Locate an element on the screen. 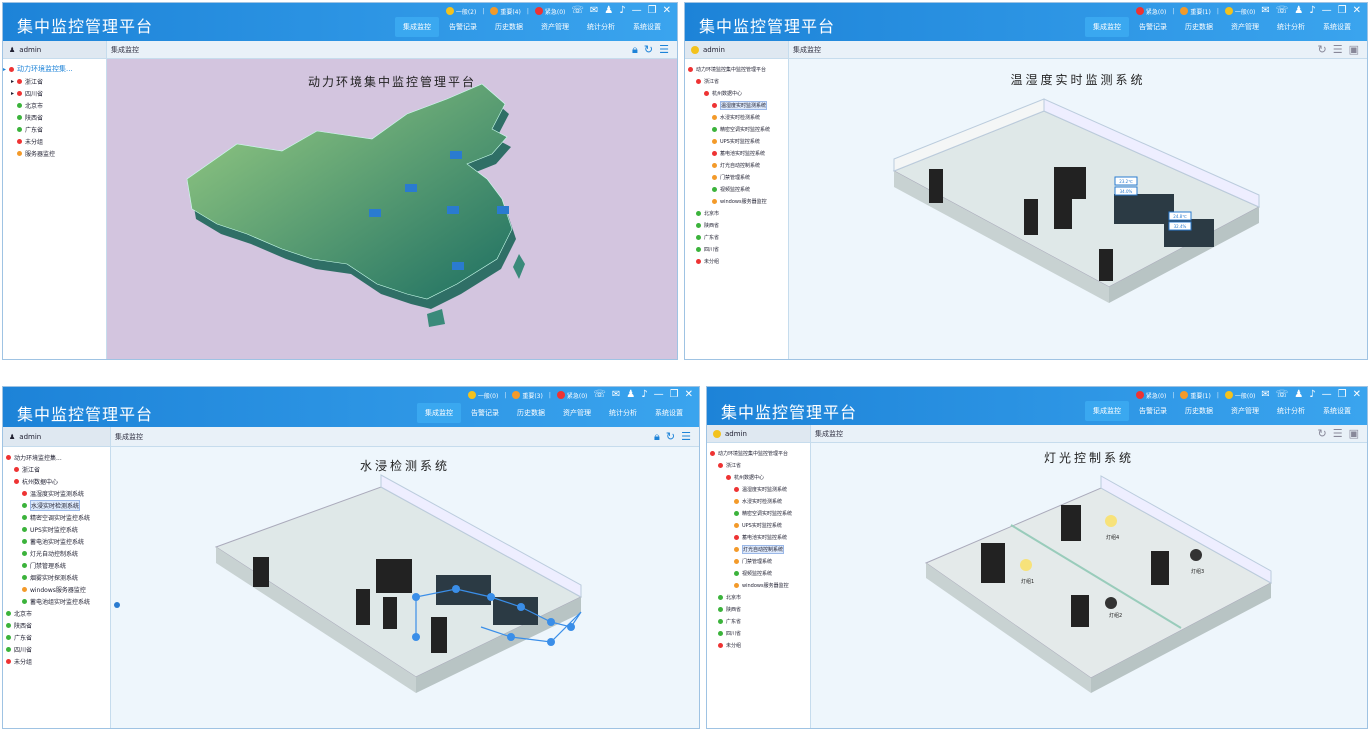 This screenshot has width=1370, height=731. tree-item: 门禁管理系统 is located at coordinates (56, 565).